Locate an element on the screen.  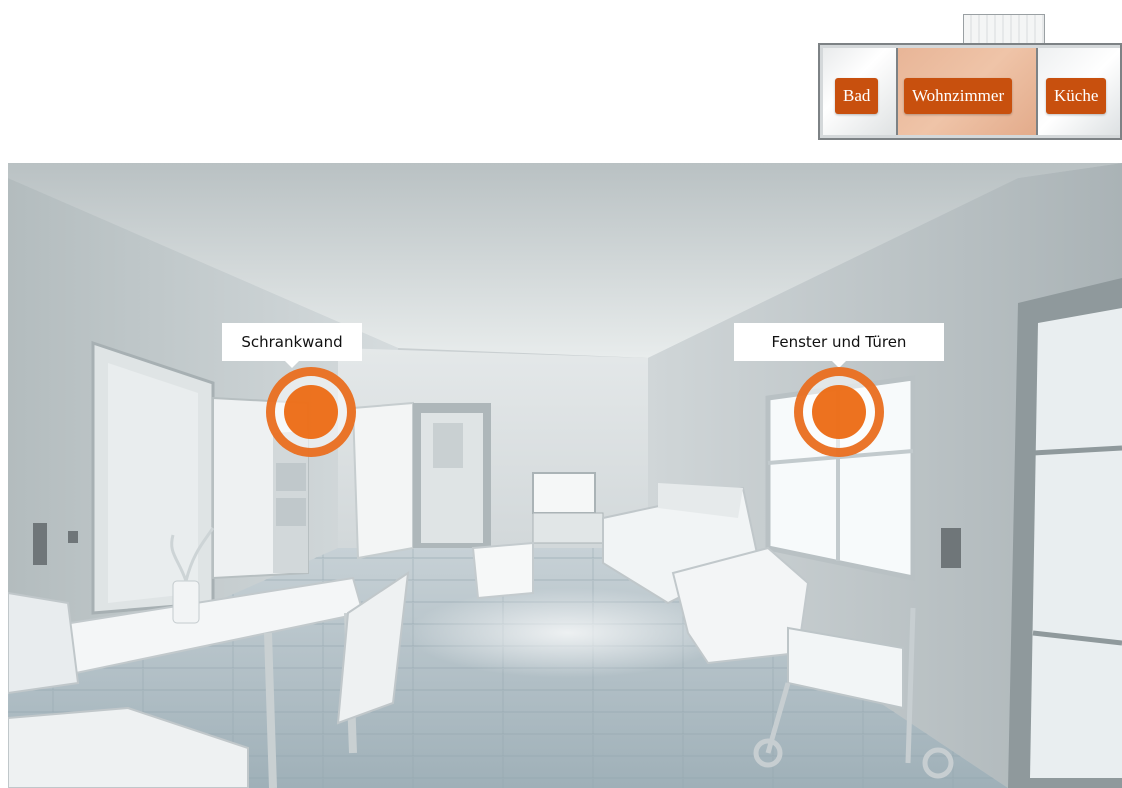
room-button-wohnzimmer: Wohnzimmer is located at coordinates (958, 96).